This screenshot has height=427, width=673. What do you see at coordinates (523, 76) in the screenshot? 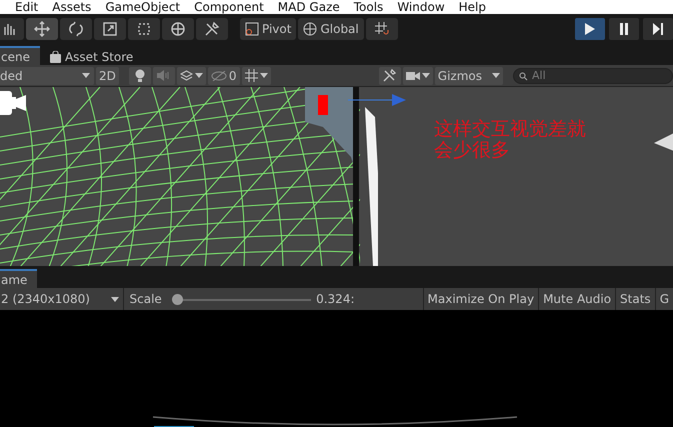
I see `search-icon` at bounding box center [523, 76].